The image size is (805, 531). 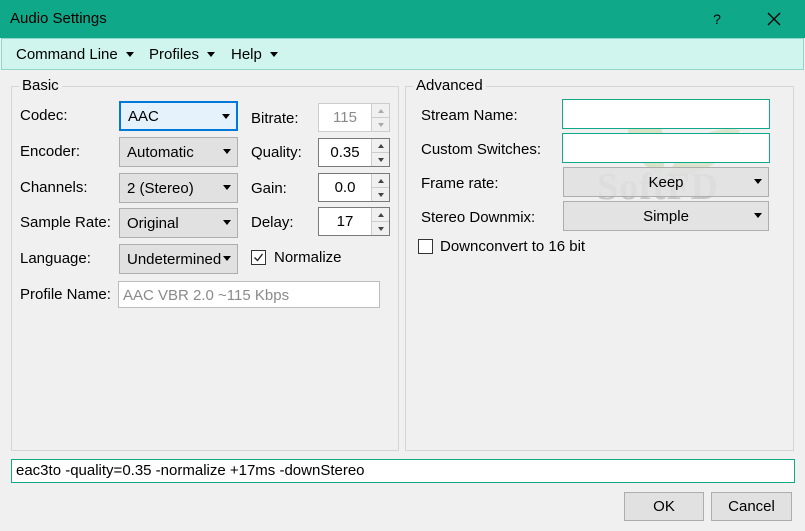 What do you see at coordinates (512, 246) in the screenshot?
I see `downconvert-label: Downconvert to 16 bit` at bounding box center [512, 246].